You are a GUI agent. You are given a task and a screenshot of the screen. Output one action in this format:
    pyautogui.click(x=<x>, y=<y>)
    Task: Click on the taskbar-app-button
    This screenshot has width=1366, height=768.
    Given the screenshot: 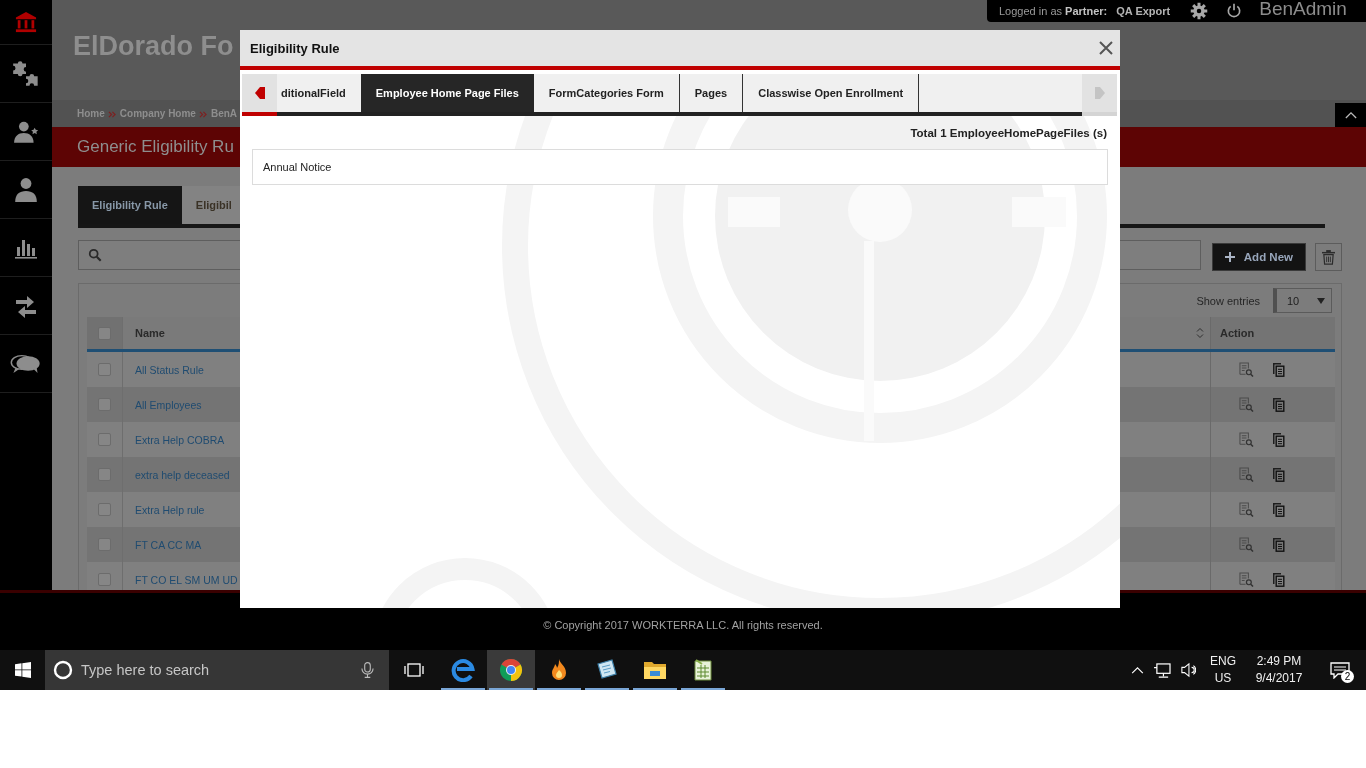 What is the action you would take?
    pyautogui.click(x=511, y=670)
    